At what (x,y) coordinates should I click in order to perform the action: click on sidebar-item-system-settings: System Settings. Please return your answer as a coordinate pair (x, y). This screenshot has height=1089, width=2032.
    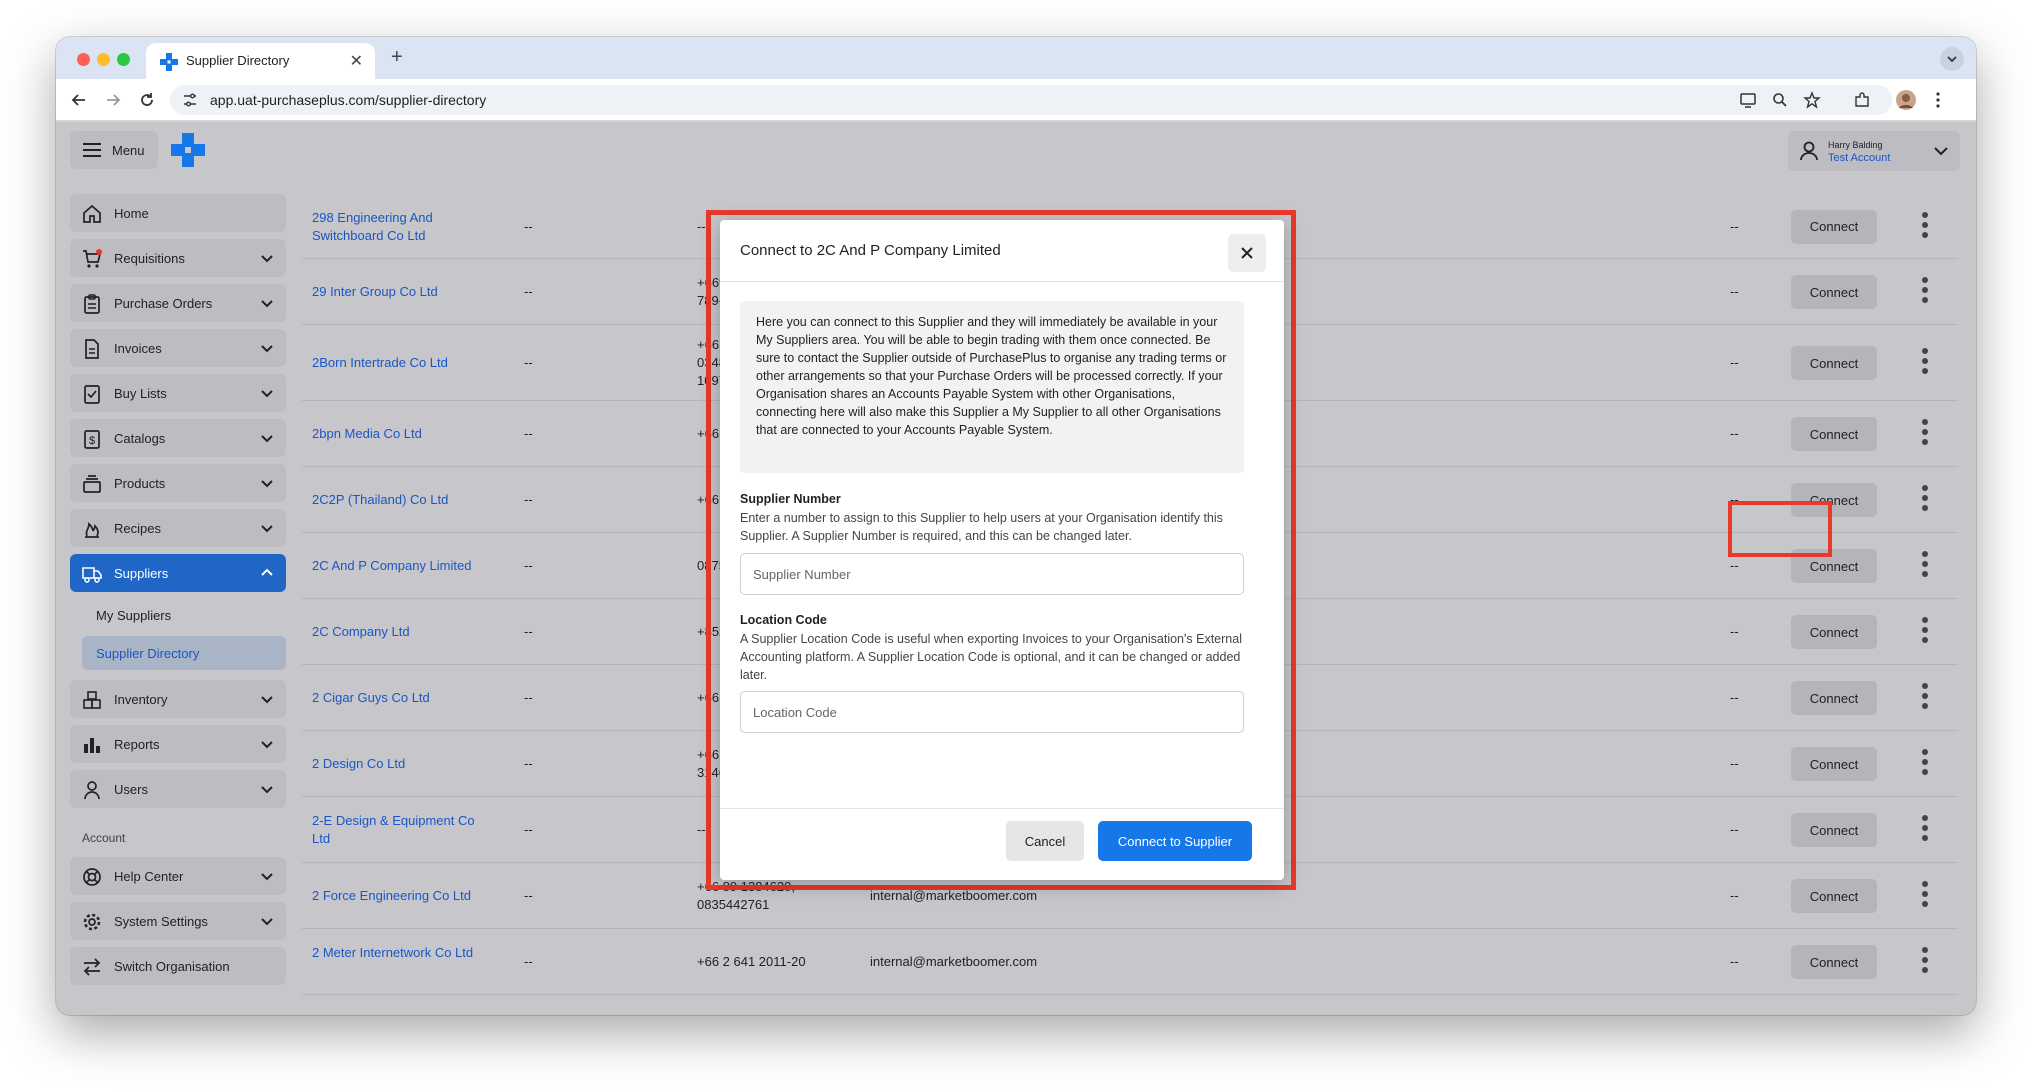
    Looking at the image, I should click on (178, 921).